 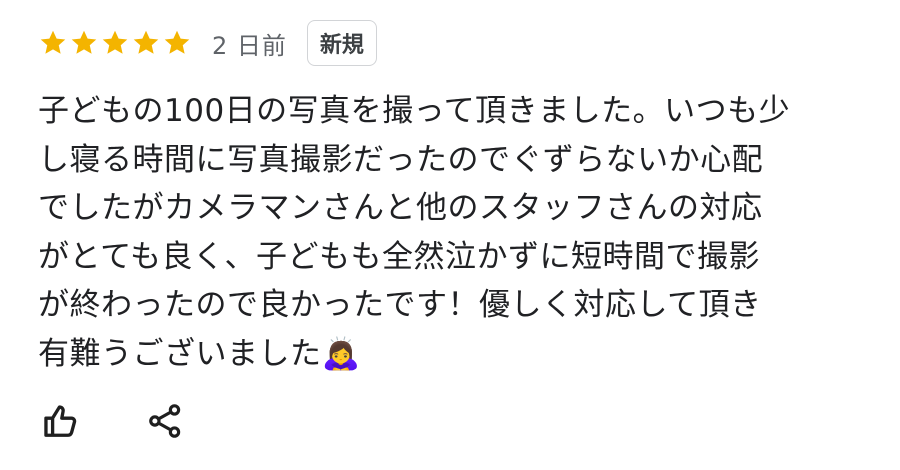 What do you see at coordinates (249, 45) in the screenshot?
I see `review-date: 2 日前` at bounding box center [249, 45].